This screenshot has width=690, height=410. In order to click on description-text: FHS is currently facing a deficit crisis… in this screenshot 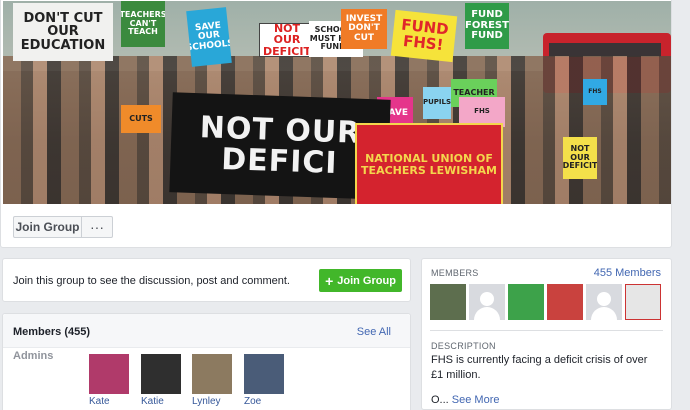, I will do `click(539, 367)`.